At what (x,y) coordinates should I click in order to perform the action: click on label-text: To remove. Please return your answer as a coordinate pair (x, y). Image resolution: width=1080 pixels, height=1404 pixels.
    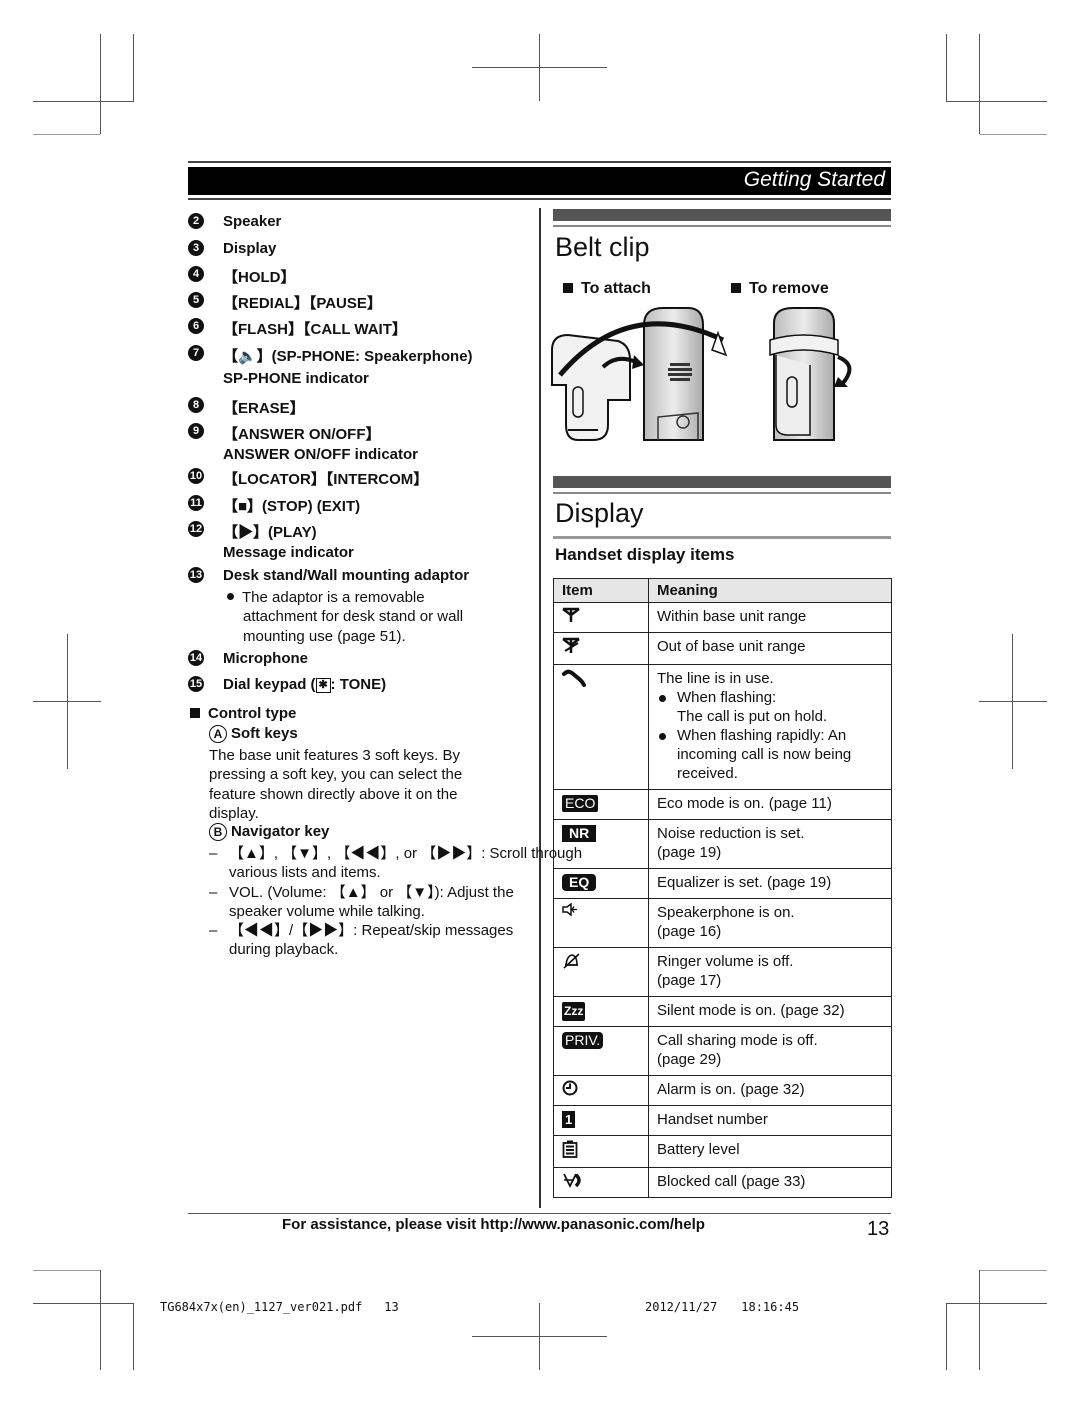
    Looking at the image, I should click on (789, 288).